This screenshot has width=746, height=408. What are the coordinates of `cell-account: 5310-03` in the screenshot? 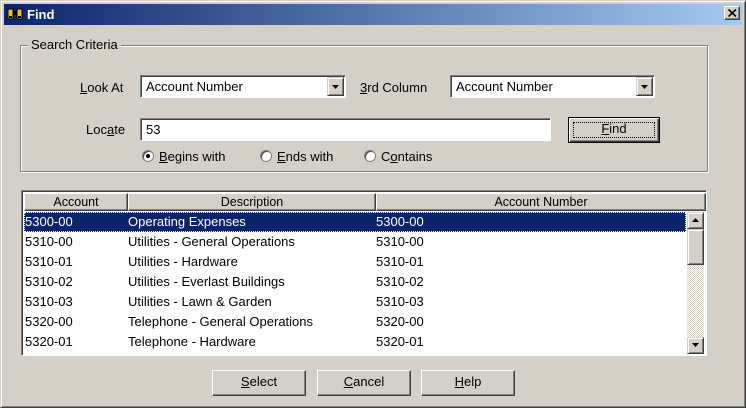 It's located at (49, 301).